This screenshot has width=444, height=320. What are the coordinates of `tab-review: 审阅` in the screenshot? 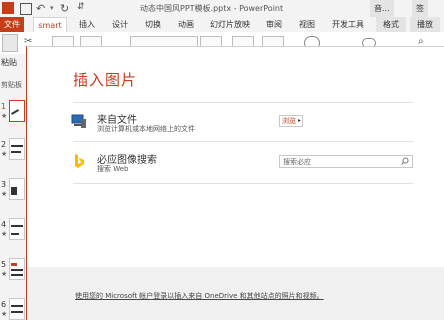 It's located at (274, 24).